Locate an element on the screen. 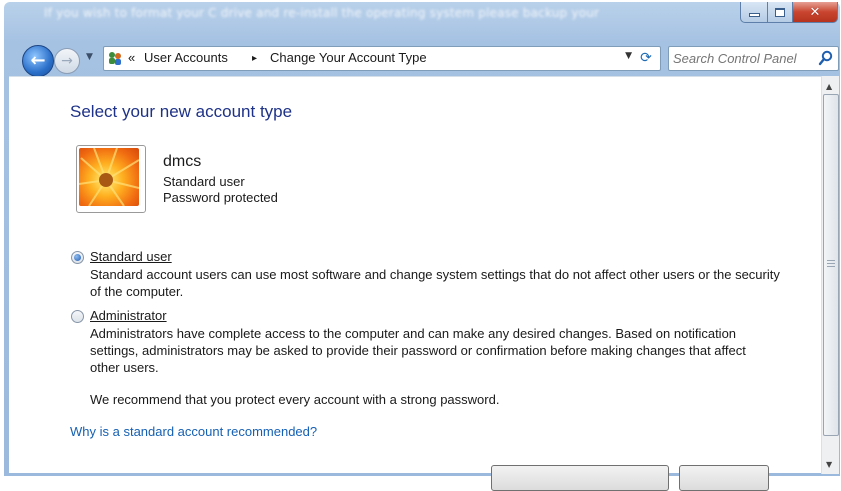 Image resolution: width=841 pixels, height=491 pixels. cancel-button is located at coordinates (724, 478).